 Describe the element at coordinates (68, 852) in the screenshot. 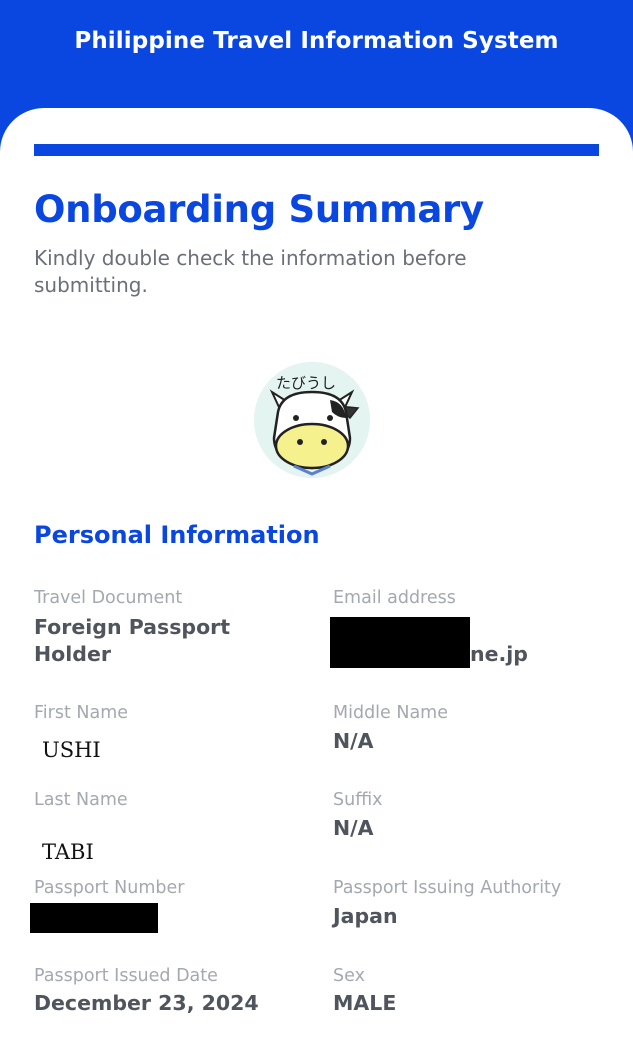

I see `last-name-value: TABI` at that location.